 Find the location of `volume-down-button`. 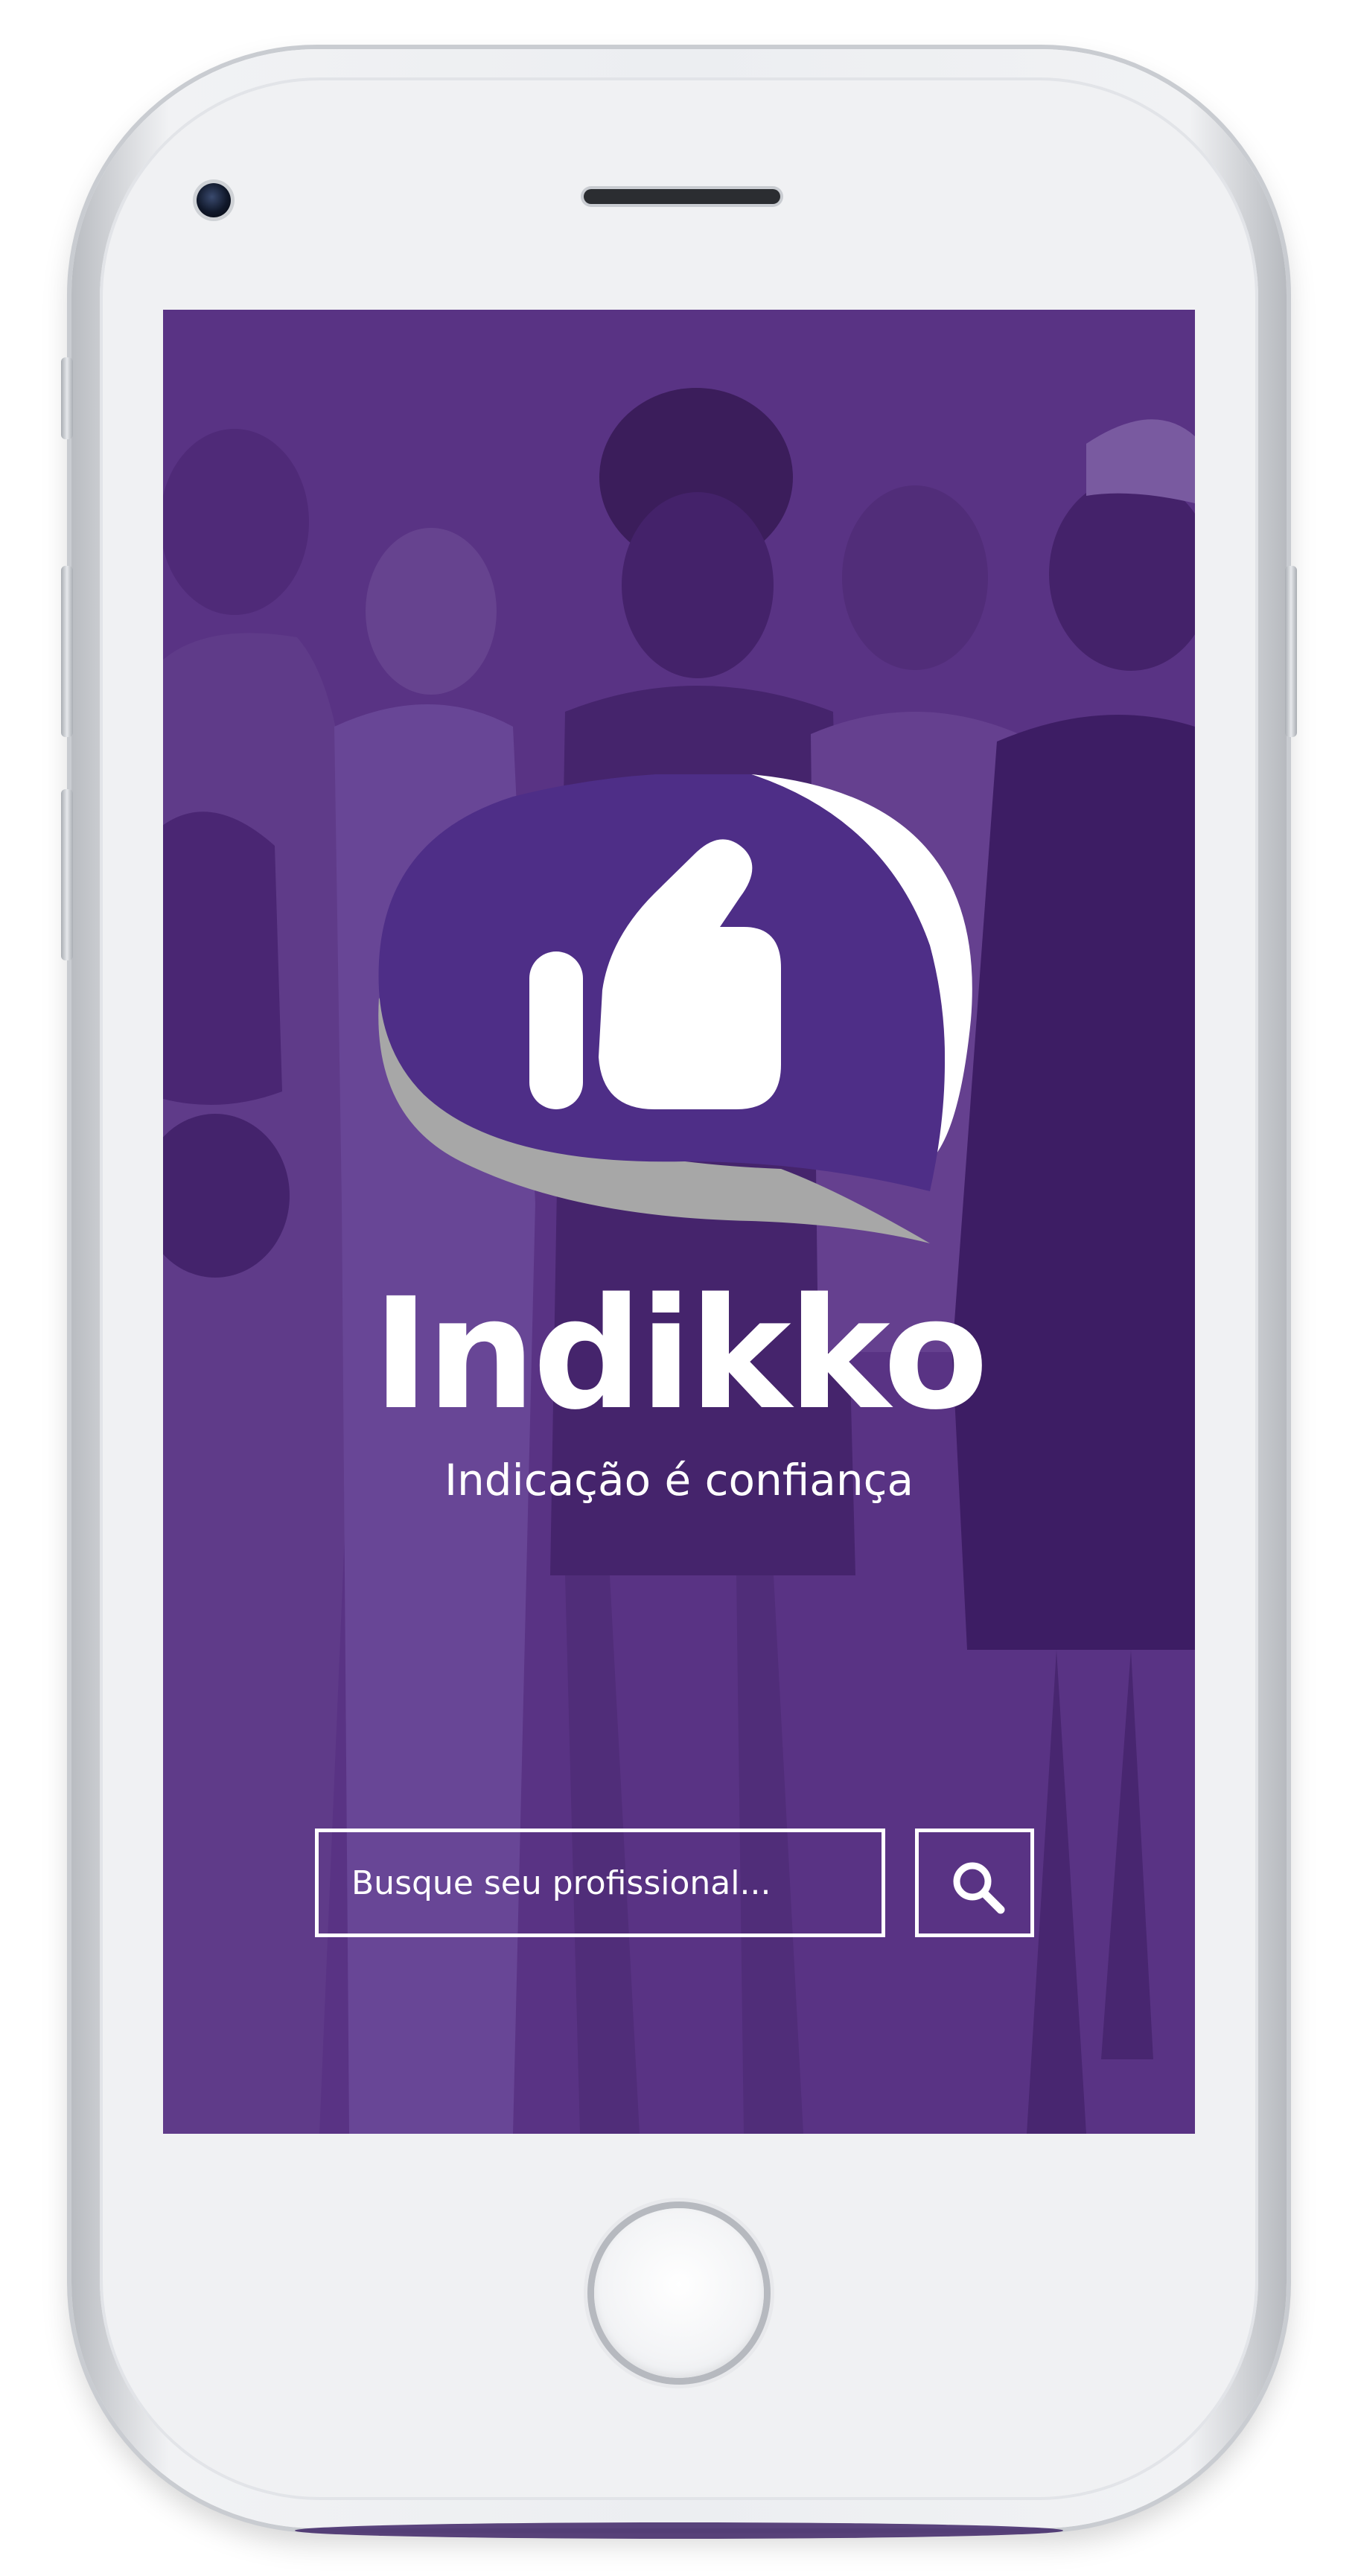

volume-down-button is located at coordinates (67, 875).